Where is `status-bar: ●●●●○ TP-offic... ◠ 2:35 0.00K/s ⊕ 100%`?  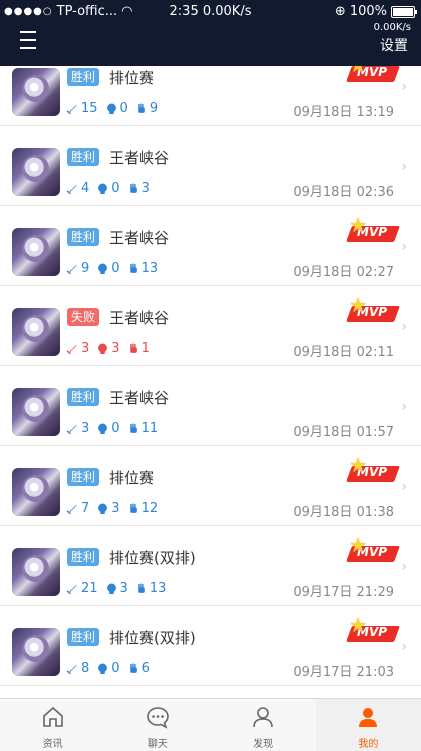 status-bar: ●●●●○ TP-offic... ◠ 2:35 0.00K/s ⊕ 100% is located at coordinates (210, 12).